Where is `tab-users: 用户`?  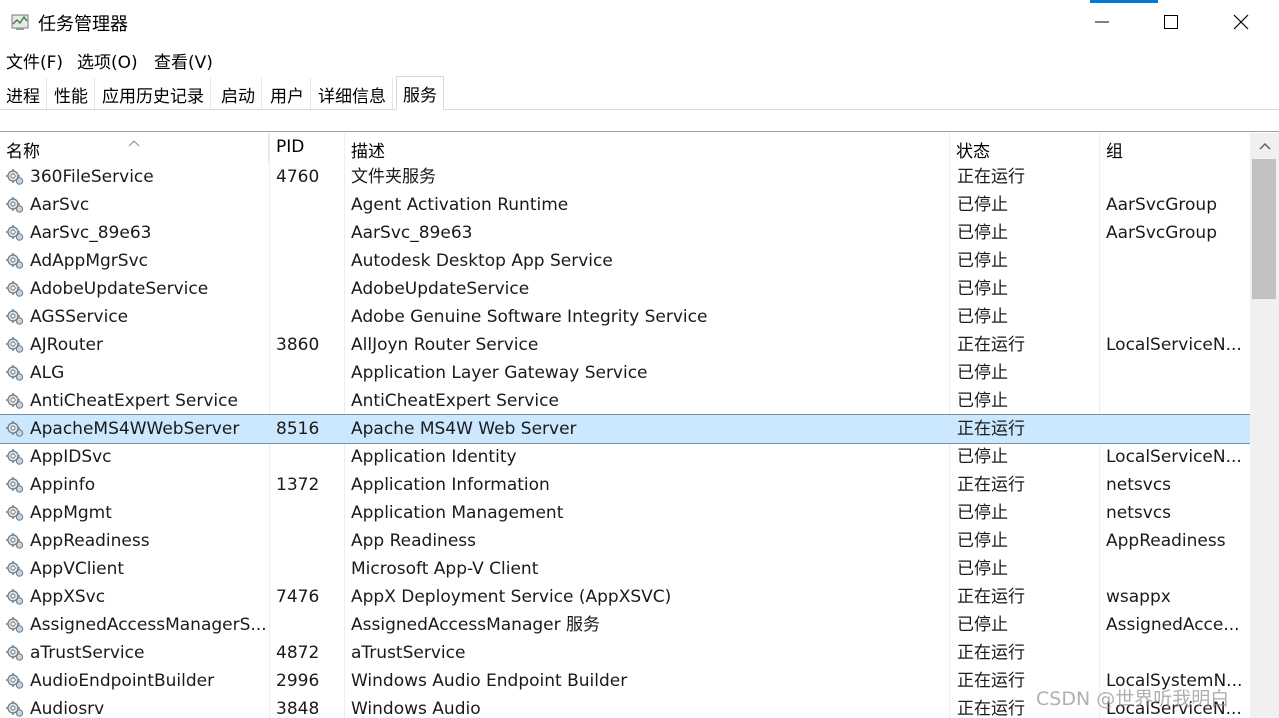
tab-users: 用户 is located at coordinates (287, 93).